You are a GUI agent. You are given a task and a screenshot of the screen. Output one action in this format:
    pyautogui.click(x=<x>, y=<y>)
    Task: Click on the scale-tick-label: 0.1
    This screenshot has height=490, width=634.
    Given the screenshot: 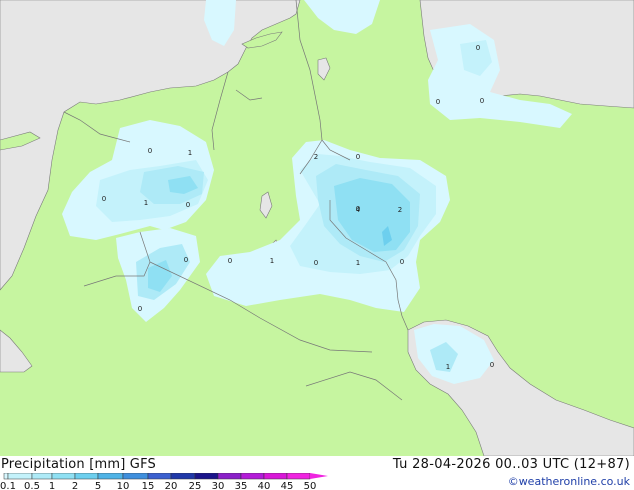 What is the action you would take?
    pyautogui.click(x=8, y=485)
    